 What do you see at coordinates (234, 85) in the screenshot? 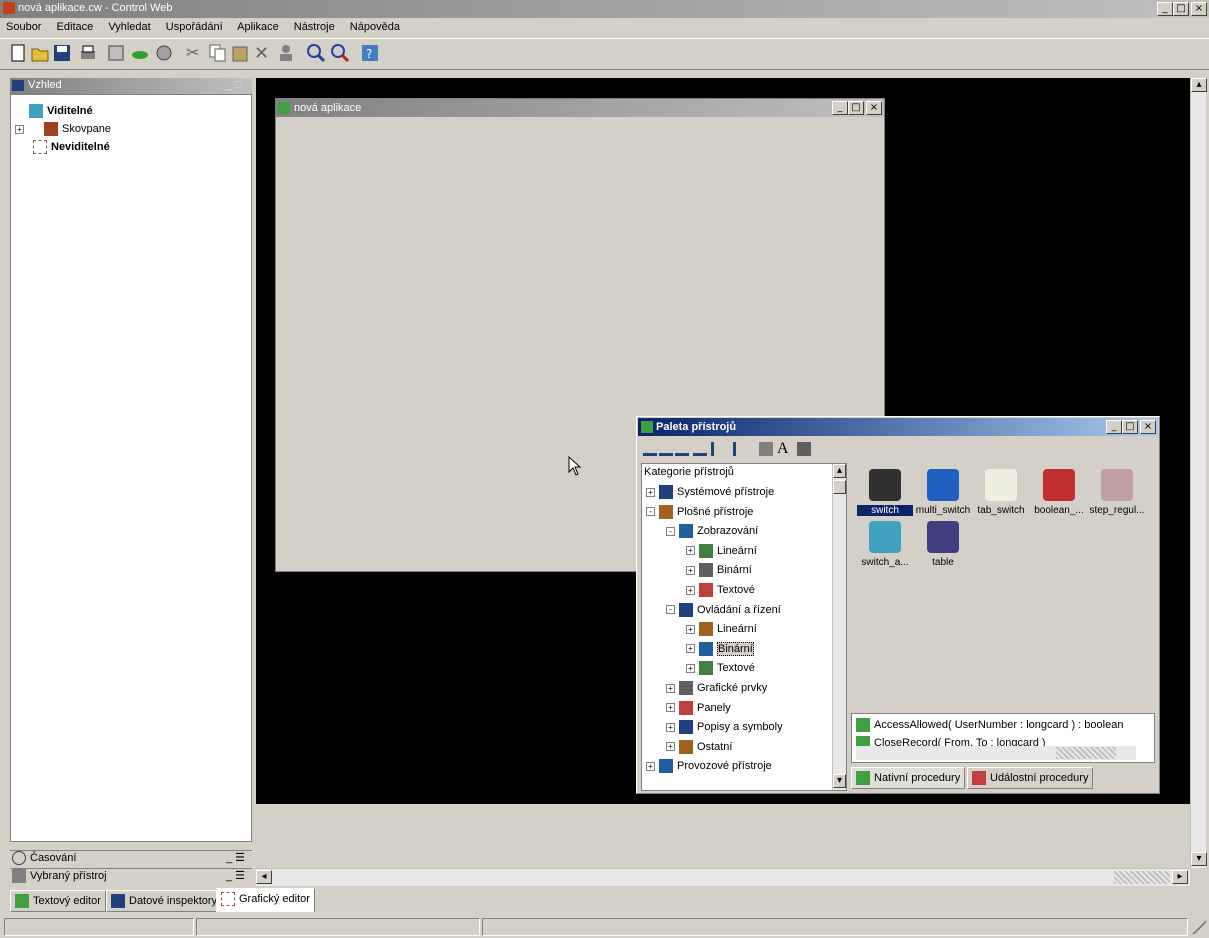
I see `left-panel-pin-icon: _ □` at bounding box center [234, 85].